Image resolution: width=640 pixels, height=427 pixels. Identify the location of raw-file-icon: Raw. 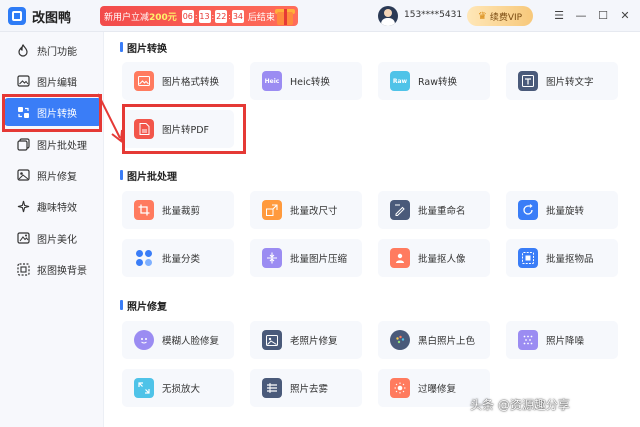
(400, 81).